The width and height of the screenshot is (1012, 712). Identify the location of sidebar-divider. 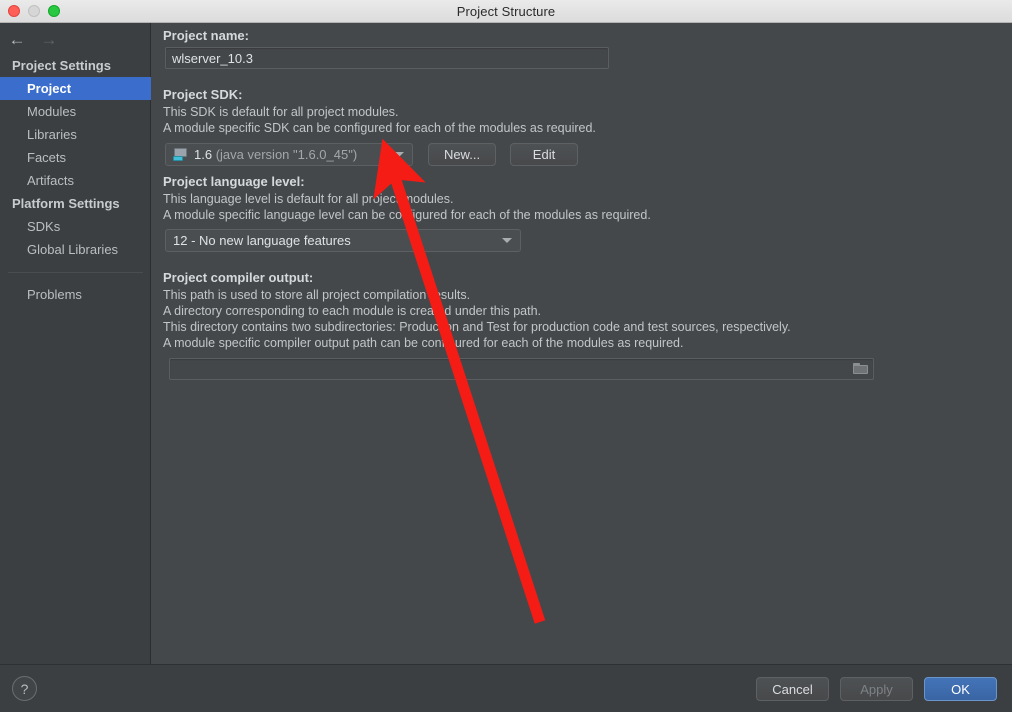
(75, 272).